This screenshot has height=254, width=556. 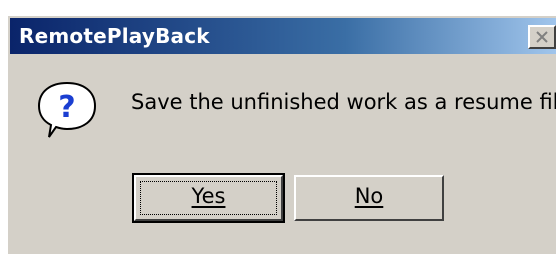 I want to click on yes-button-label: Yes, so click(x=208, y=196).